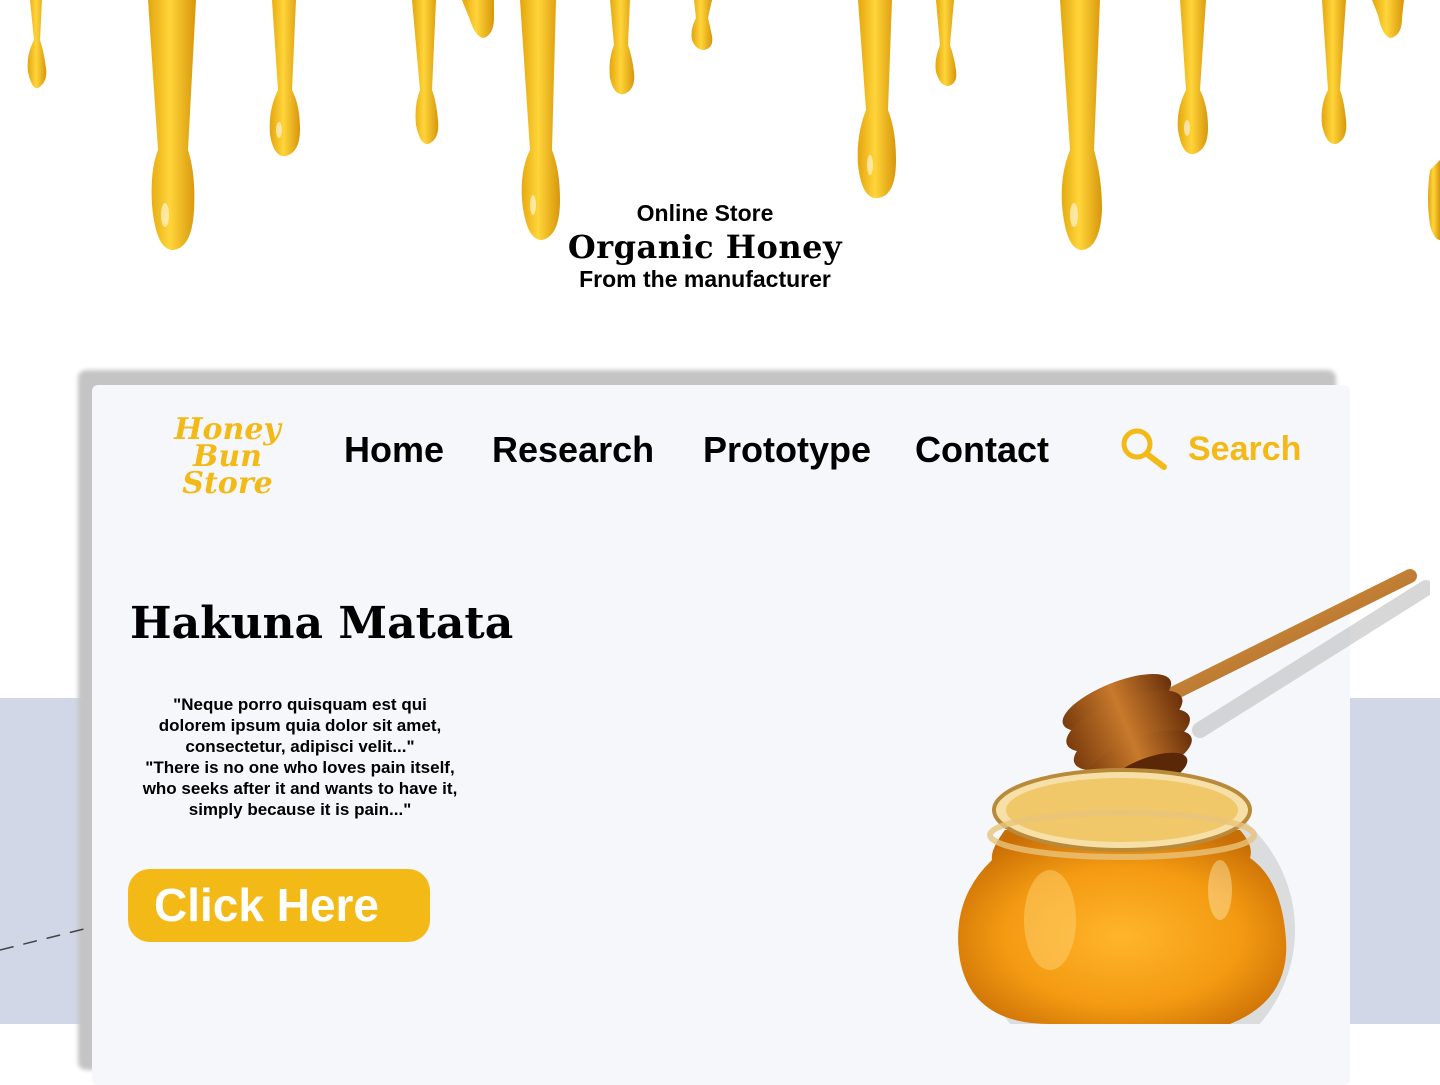 This screenshot has width=1440, height=1085. I want to click on hero-line-online-store: Online Store, so click(705, 213).